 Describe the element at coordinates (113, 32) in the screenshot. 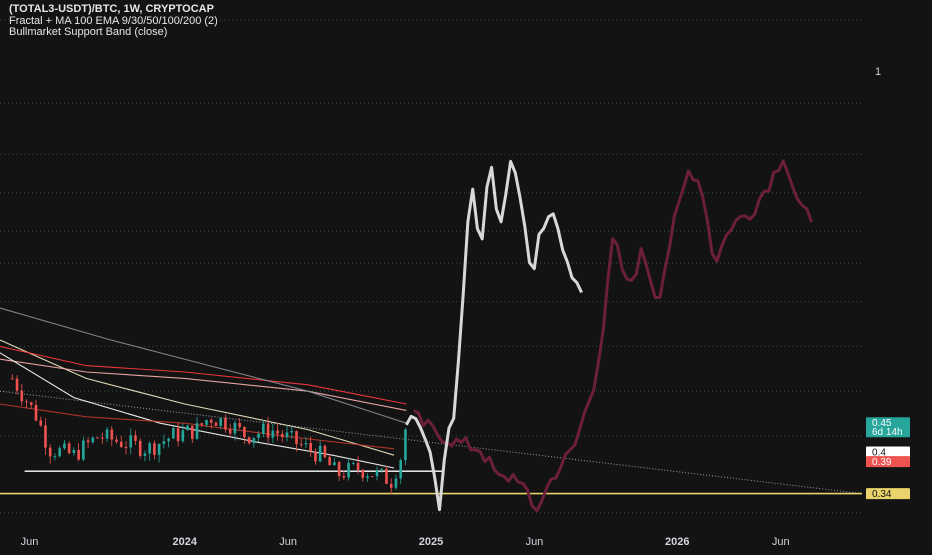

I see `indicator-bmsb-label: Bullmarket Support Band (close)` at that location.